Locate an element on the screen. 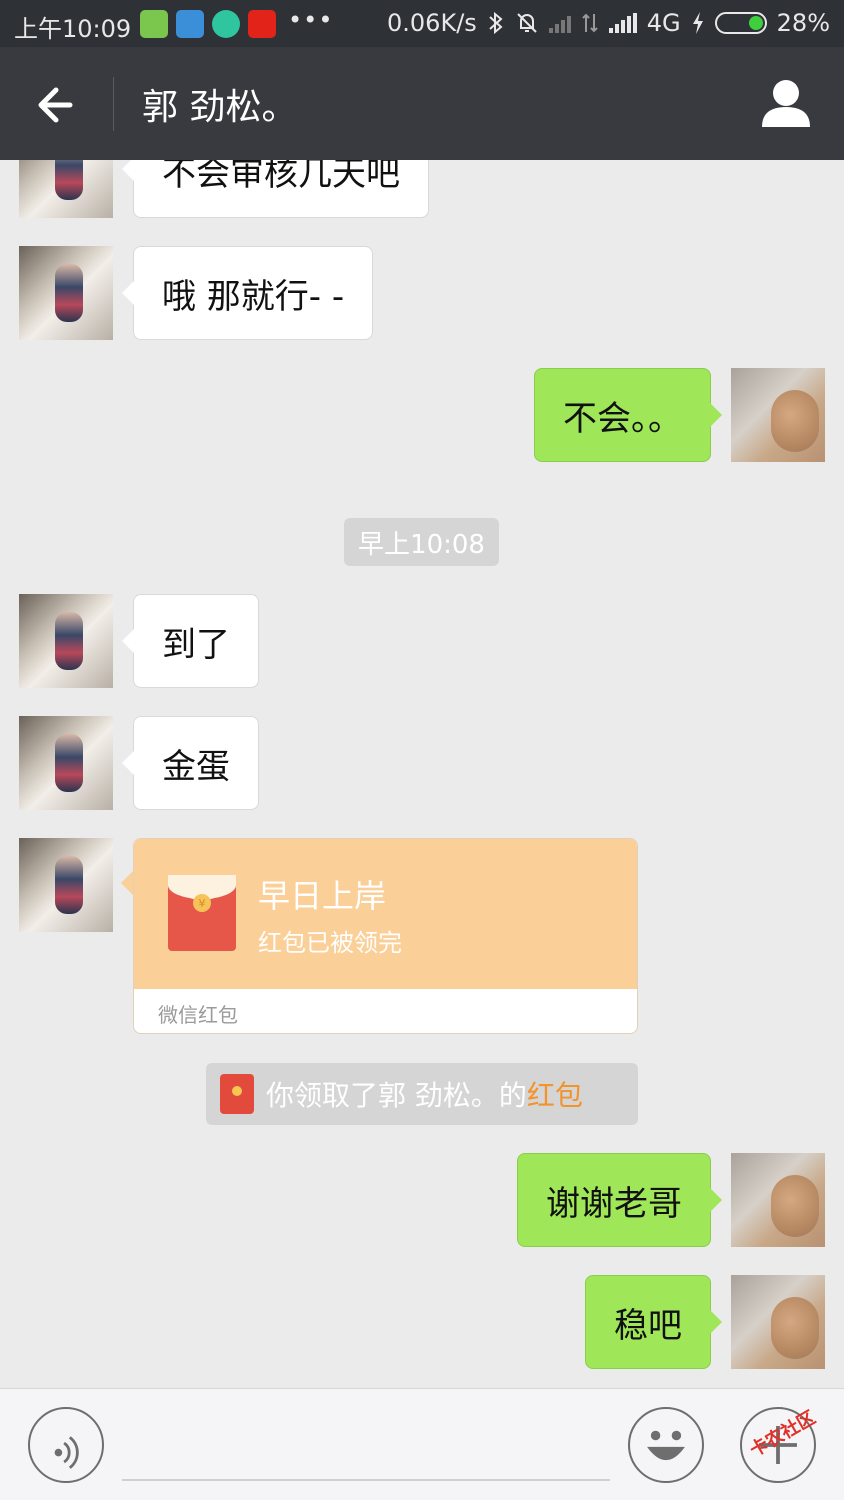 Image resolution: width=844 pixels, height=1500 pixels. red-packet-pointer is located at coordinates (127, 883).